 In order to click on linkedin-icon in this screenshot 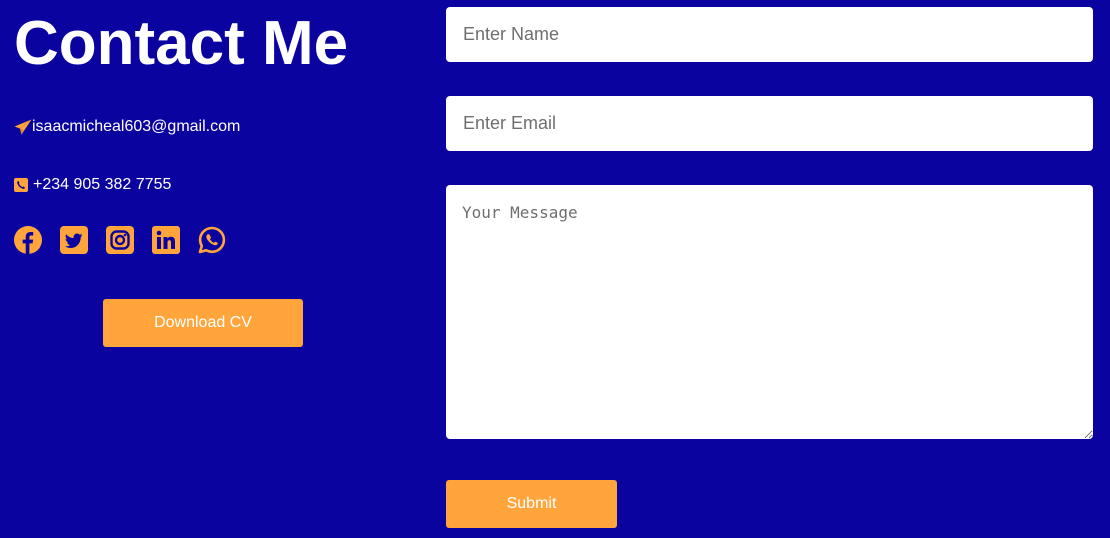, I will do `click(166, 240)`.